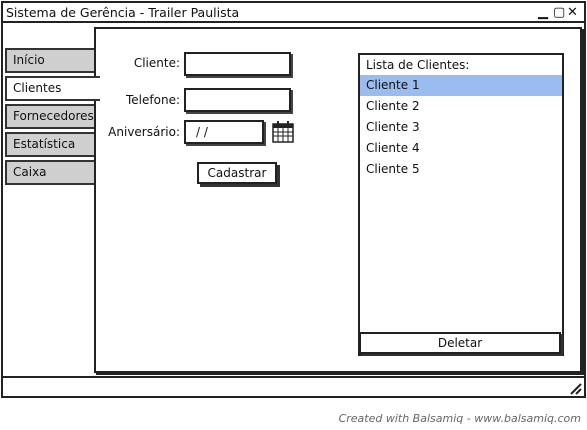 This screenshot has width=587, height=430. What do you see at coordinates (543, 13) in the screenshot?
I see `minimize-button: ▁` at bounding box center [543, 13].